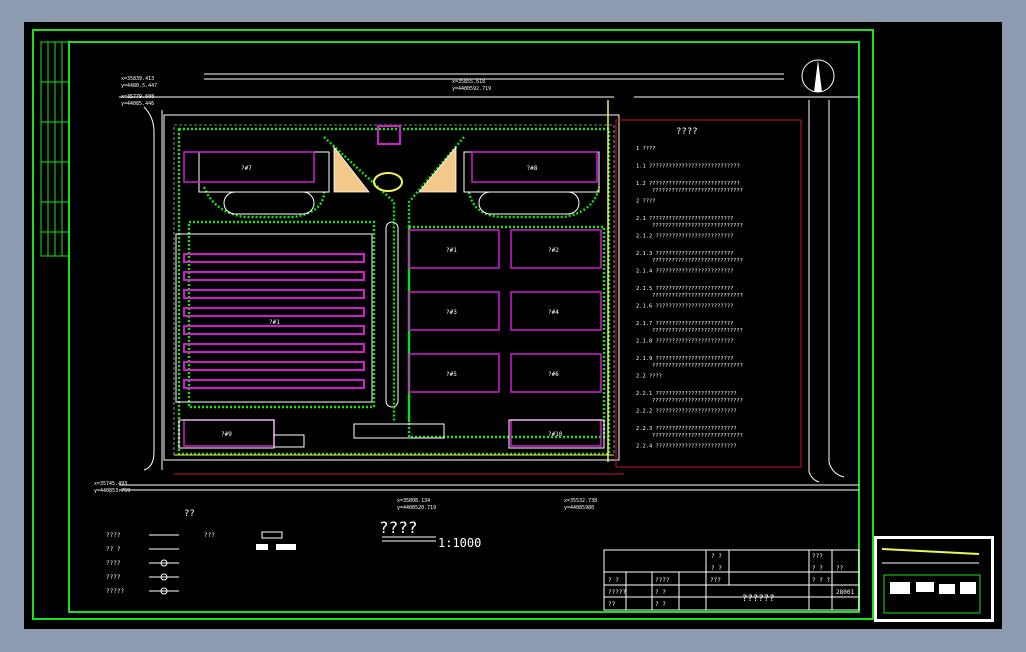  I want to click on coordinate-x: x=35839.413, so click(137, 79).